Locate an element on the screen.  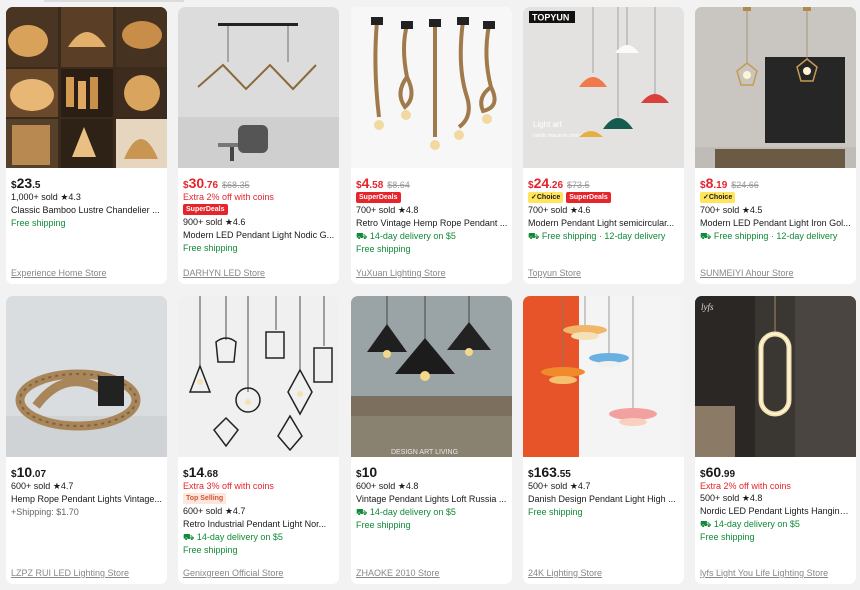
price-integer: 14 is located at coordinates (196, 472).